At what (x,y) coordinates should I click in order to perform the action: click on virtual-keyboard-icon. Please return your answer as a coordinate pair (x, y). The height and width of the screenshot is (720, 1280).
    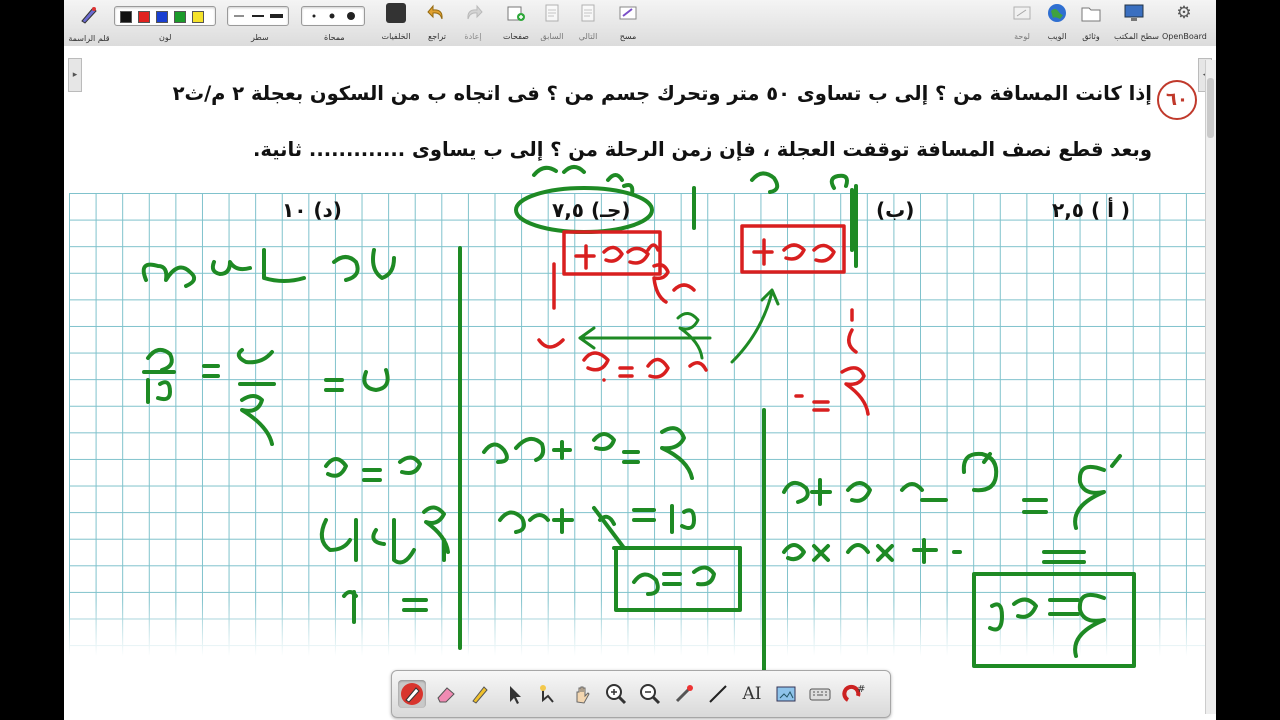
    Looking at the image, I should click on (820, 694).